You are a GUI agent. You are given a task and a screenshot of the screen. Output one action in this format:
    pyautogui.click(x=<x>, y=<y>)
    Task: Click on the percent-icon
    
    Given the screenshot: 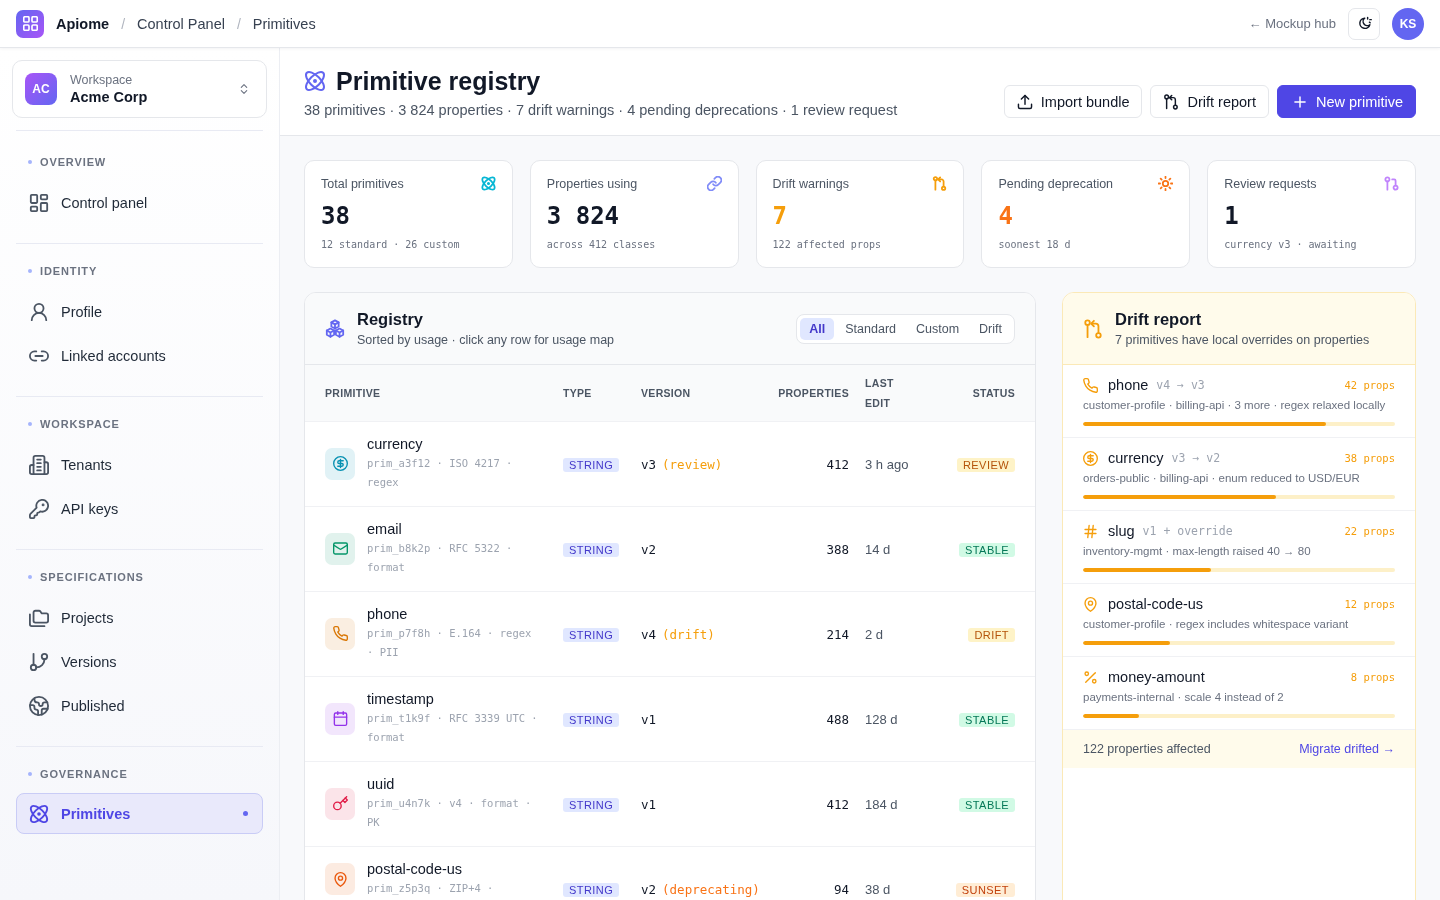 What is the action you would take?
    pyautogui.click(x=1090, y=677)
    